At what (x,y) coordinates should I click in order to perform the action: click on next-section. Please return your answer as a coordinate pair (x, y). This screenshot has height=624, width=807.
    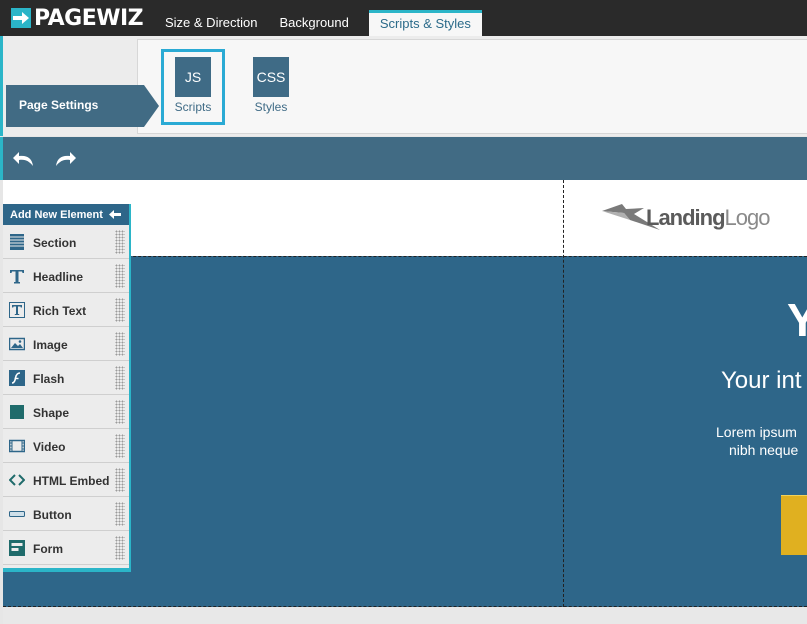
    Looking at the image, I should click on (405, 615).